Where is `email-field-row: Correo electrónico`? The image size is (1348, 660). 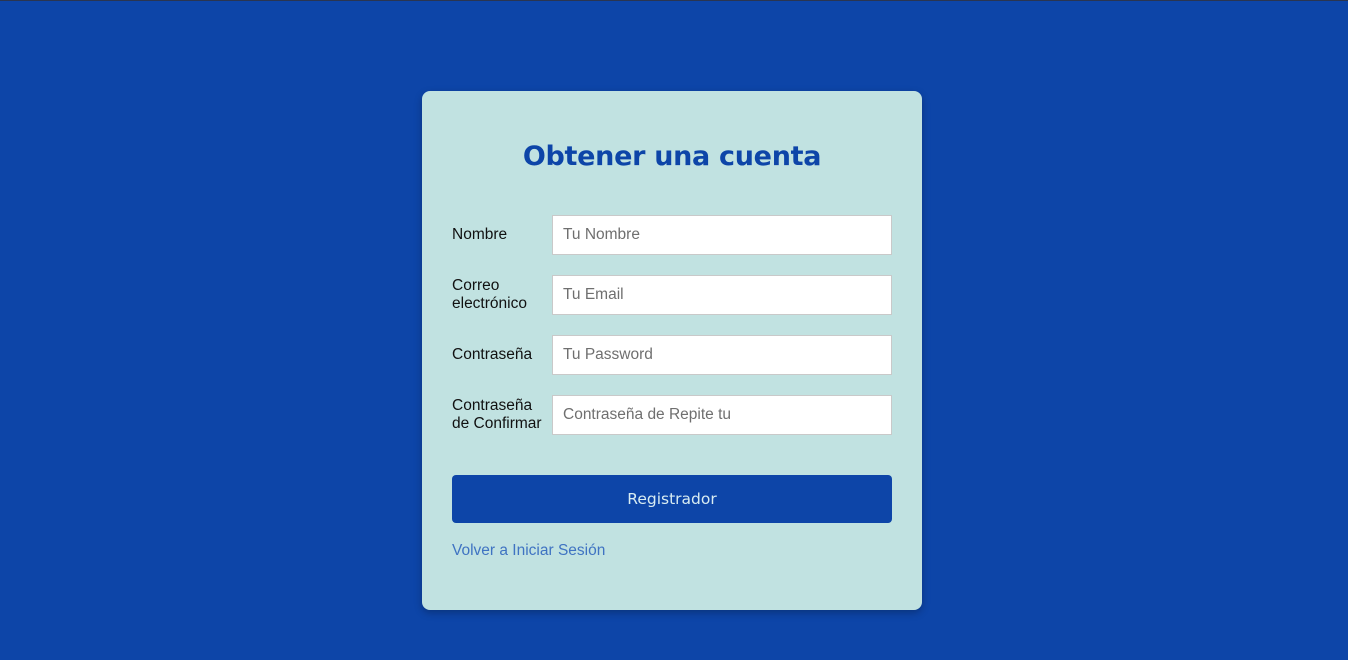
email-field-row: Correo electrónico is located at coordinates (672, 295).